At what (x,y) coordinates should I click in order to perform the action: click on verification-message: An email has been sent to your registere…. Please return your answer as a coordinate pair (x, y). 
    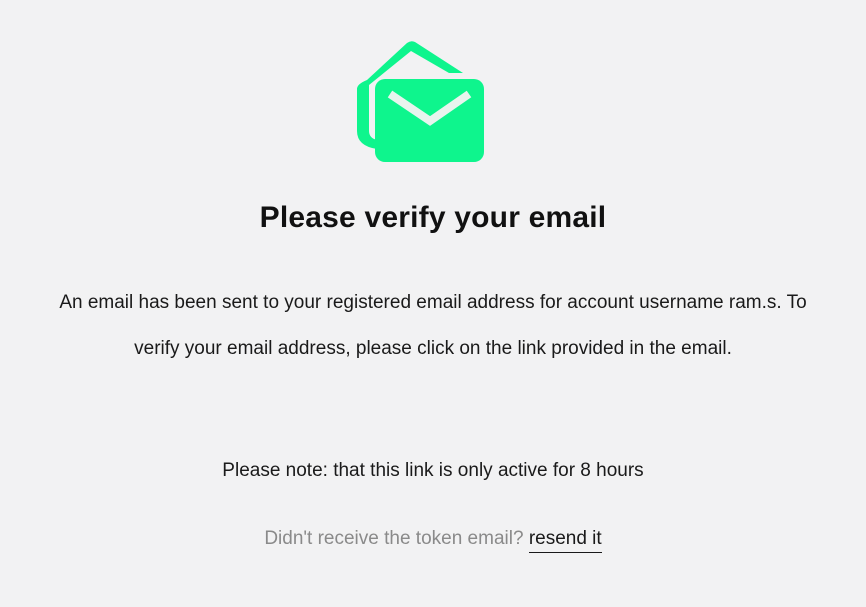
    Looking at the image, I should click on (433, 325).